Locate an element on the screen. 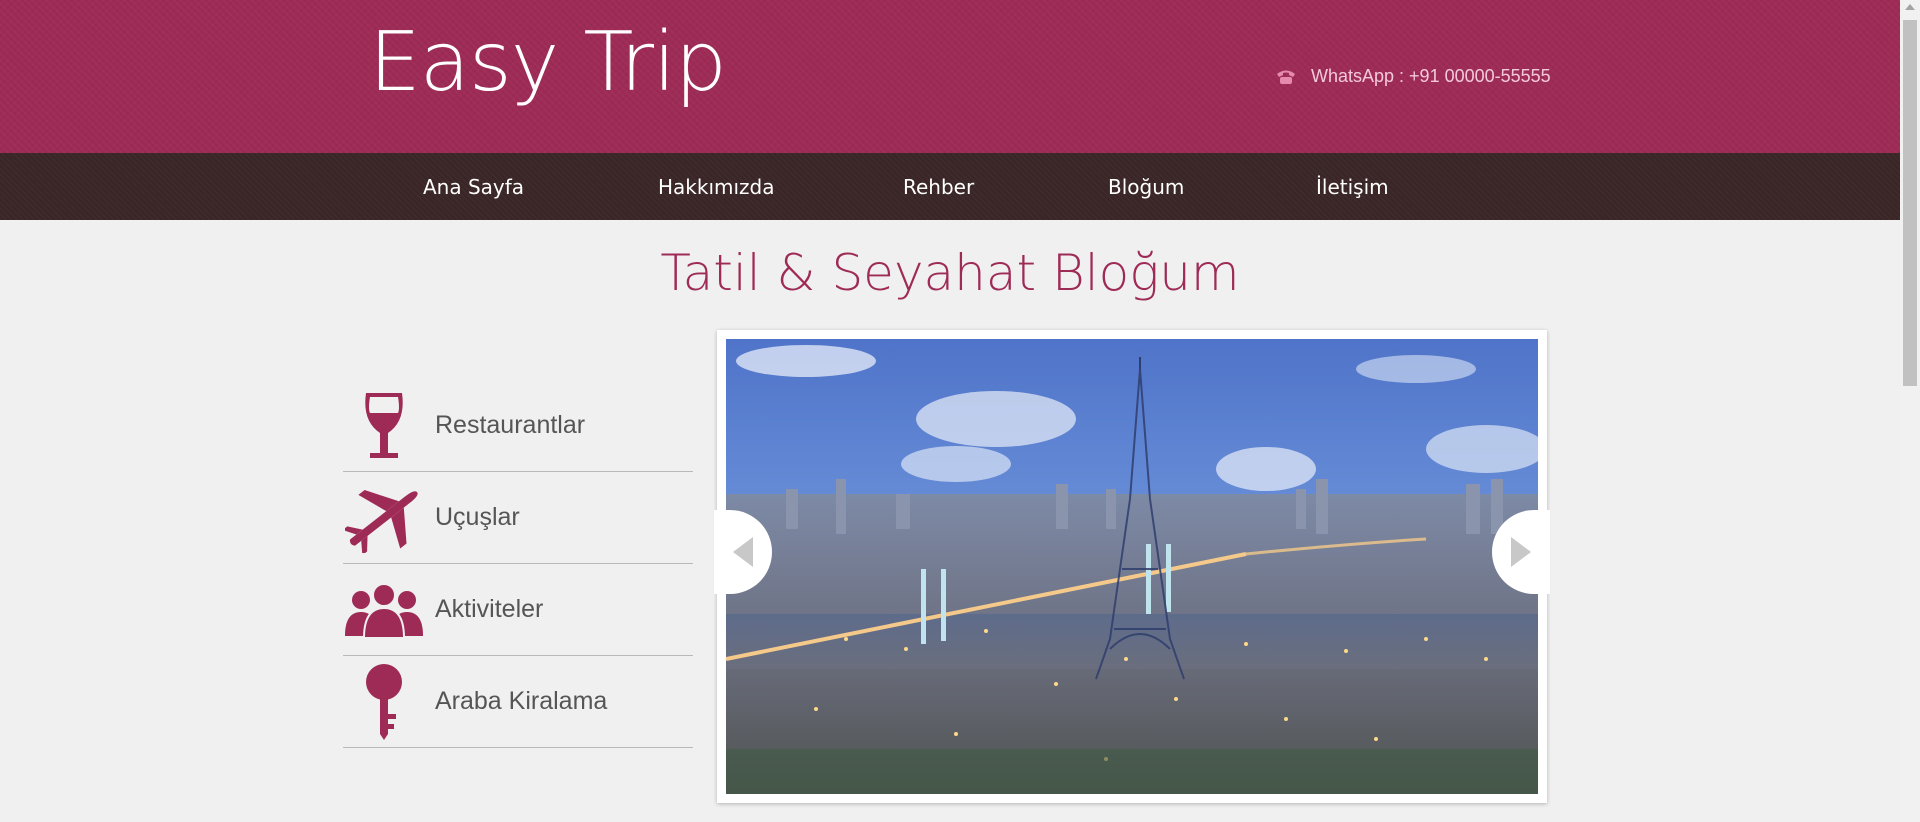 The width and height of the screenshot is (1920, 822). key-icon is located at coordinates (384, 702).